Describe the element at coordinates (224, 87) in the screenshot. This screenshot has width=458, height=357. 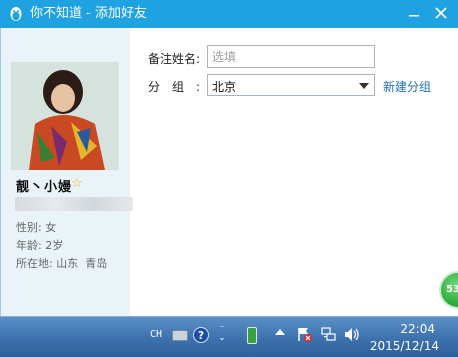
I see `group-selected-value: 北京` at that location.